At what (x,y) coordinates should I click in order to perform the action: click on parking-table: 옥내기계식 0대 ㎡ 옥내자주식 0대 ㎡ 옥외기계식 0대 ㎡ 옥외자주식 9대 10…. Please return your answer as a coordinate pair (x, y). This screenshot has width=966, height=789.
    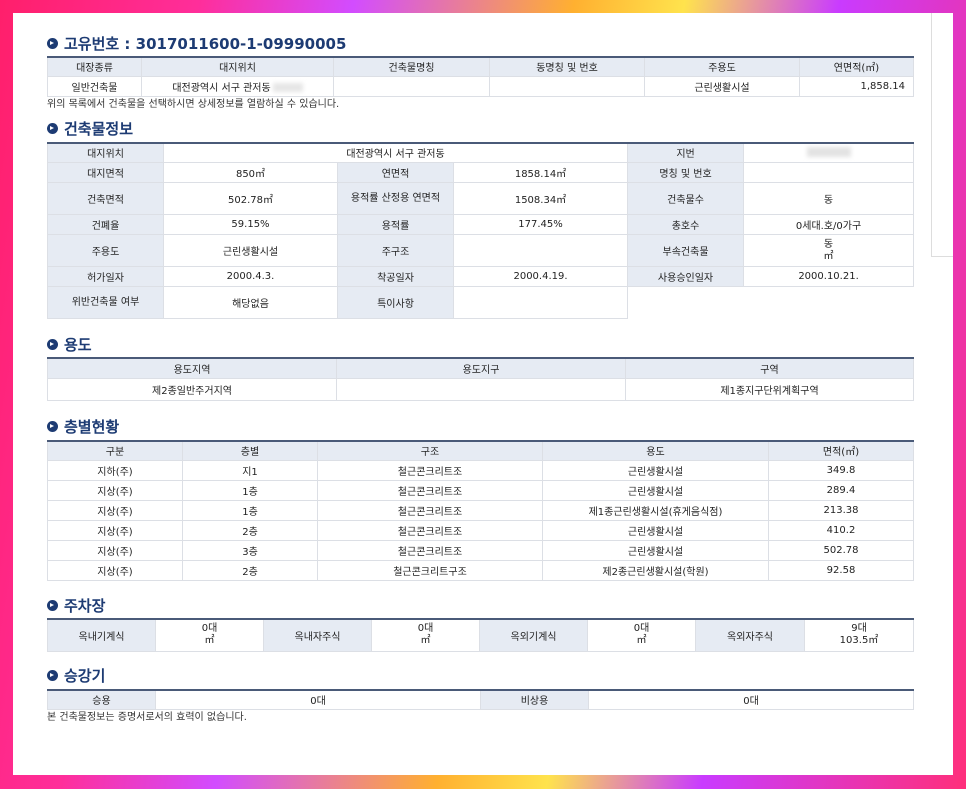
    Looking at the image, I should click on (480, 635).